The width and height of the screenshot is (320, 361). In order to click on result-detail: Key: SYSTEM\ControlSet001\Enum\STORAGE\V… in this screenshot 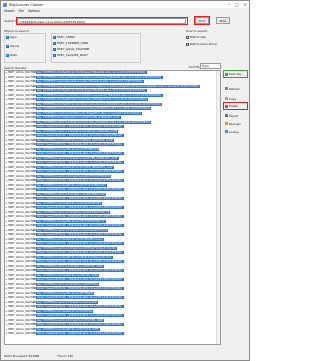, I will do `click(70, 239)`.